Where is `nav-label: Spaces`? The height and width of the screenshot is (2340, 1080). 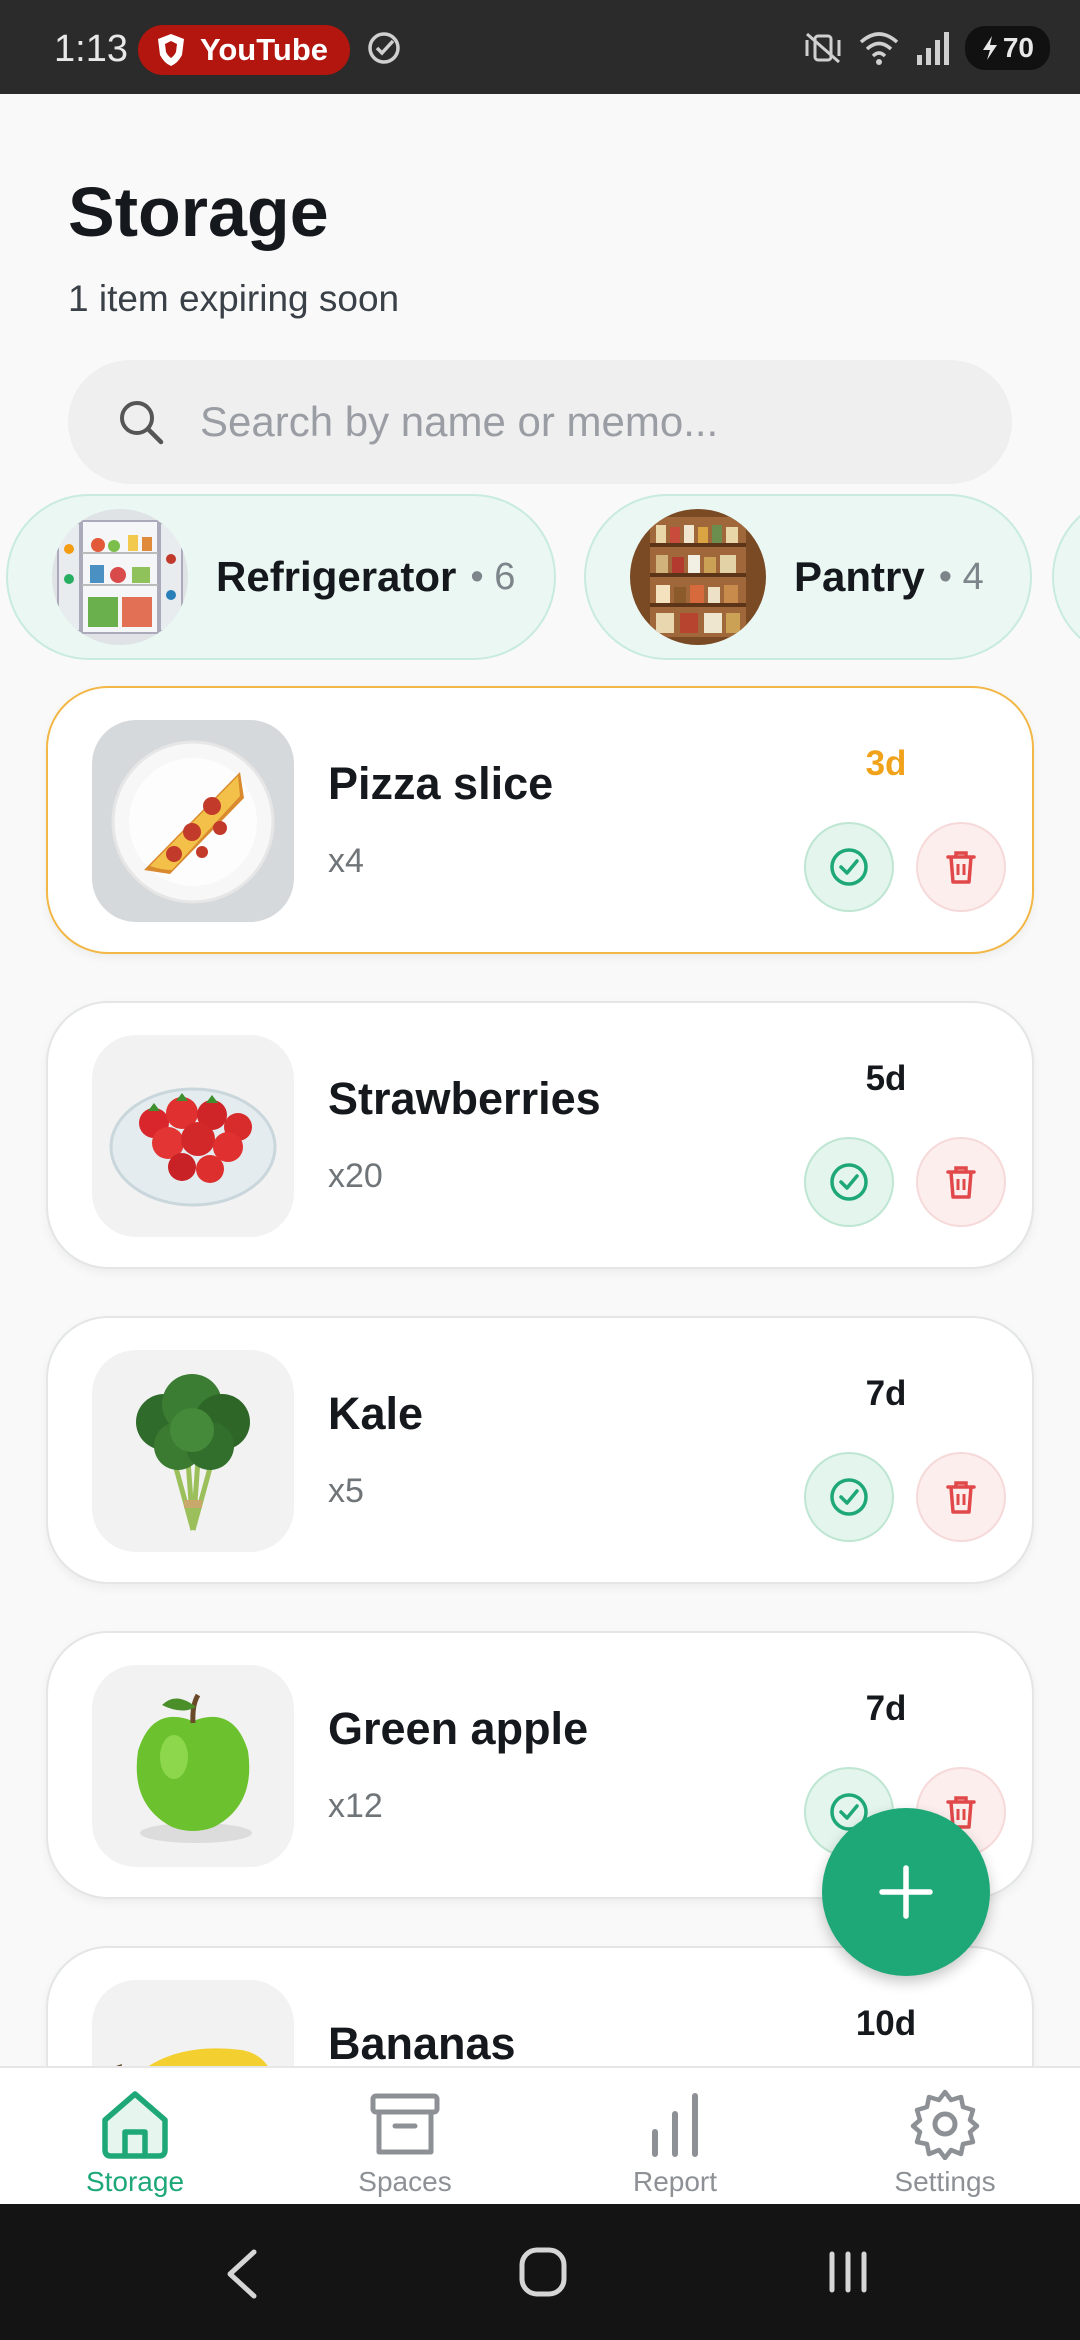 nav-label: Spaces is located at coordinates (405, 2181).